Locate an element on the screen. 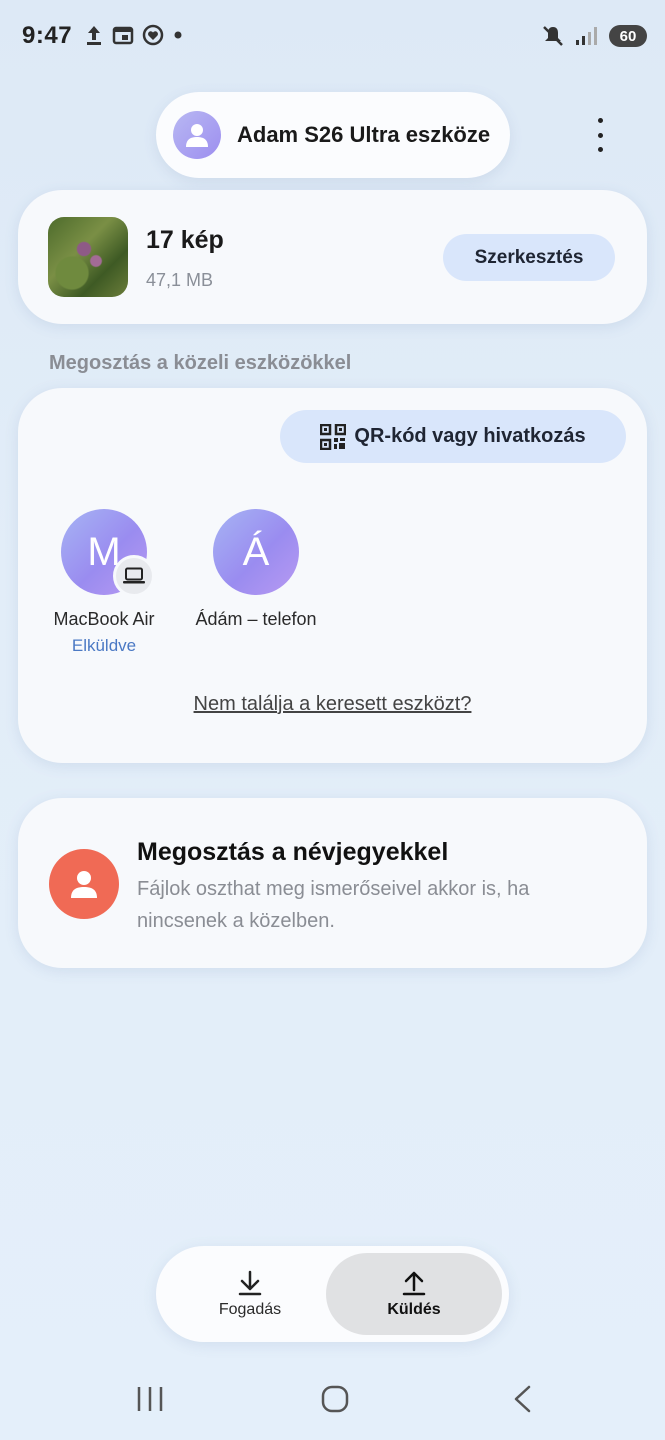 The width and height of the screenshot is (665, 1440). device-avatar is located at coordinates (197, 135).